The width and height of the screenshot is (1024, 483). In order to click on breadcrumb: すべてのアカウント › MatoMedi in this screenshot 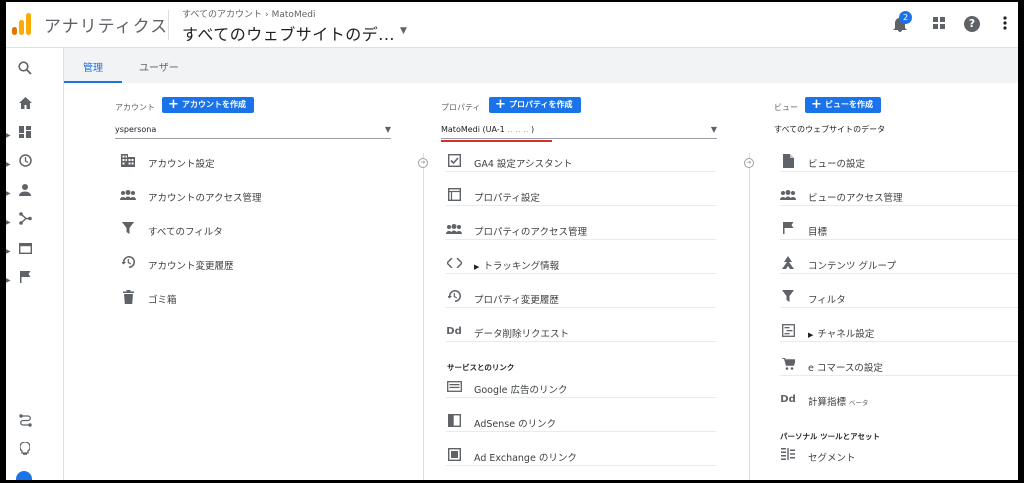, I will do `click(248, 13)`.